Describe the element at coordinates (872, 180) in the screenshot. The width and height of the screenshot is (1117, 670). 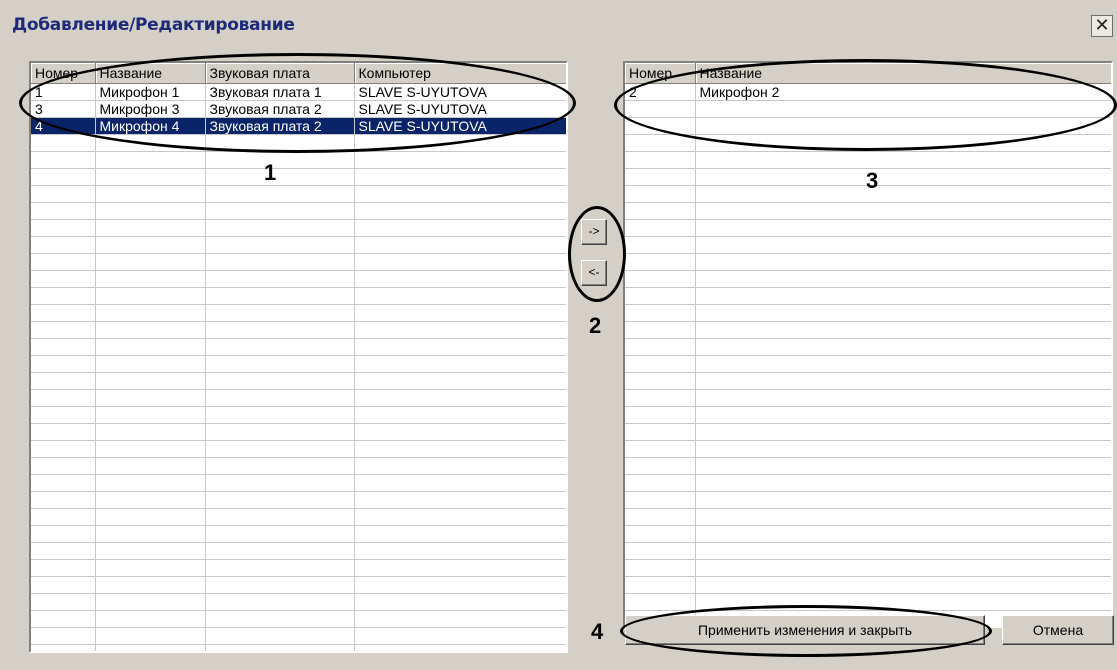
I see `callout-label-3: 3` at that location.